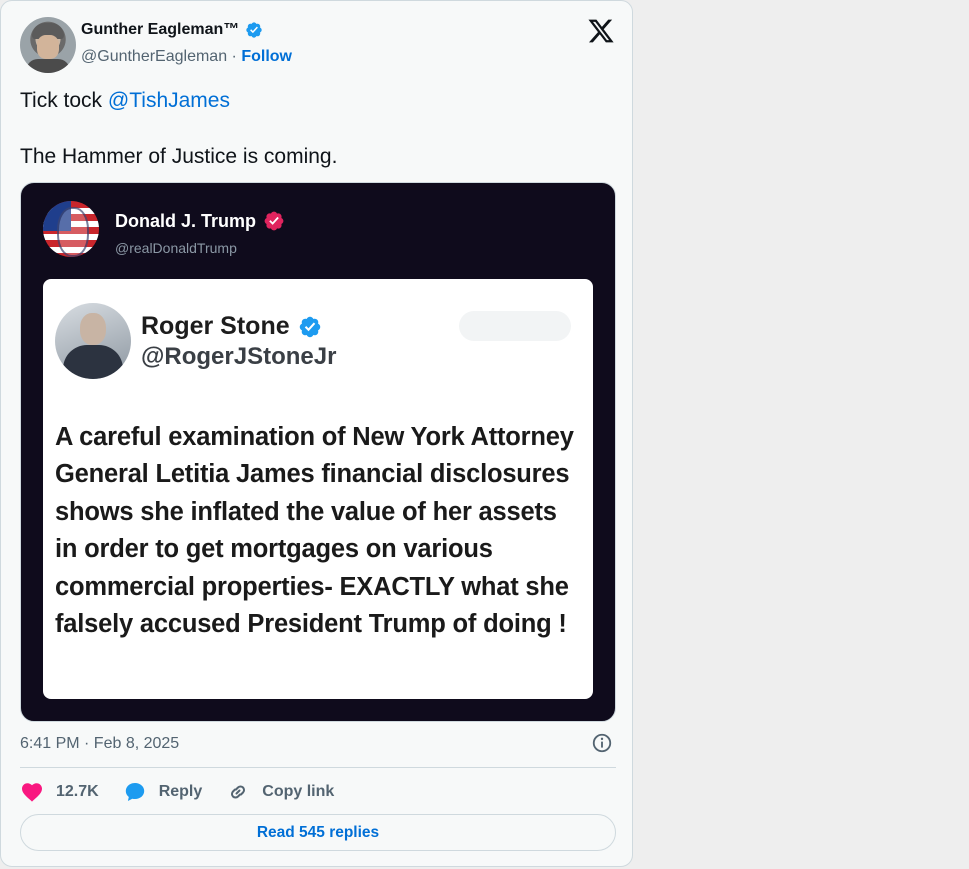 The width and height of the screenshot is (969, 869). I want to click on x-logo-icon, so click(601, 31).